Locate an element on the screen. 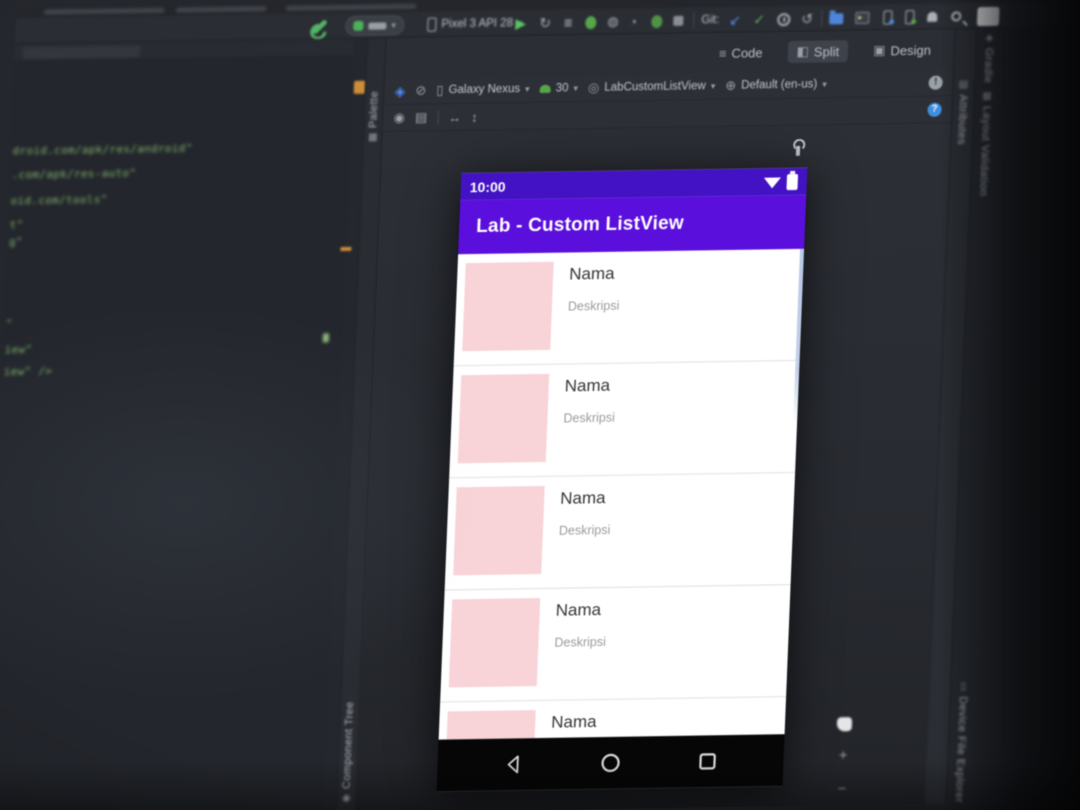 The height and width of the screenshot is (810, 1080). locale-label: Default (en-us) is located at coordinates (779, 85).